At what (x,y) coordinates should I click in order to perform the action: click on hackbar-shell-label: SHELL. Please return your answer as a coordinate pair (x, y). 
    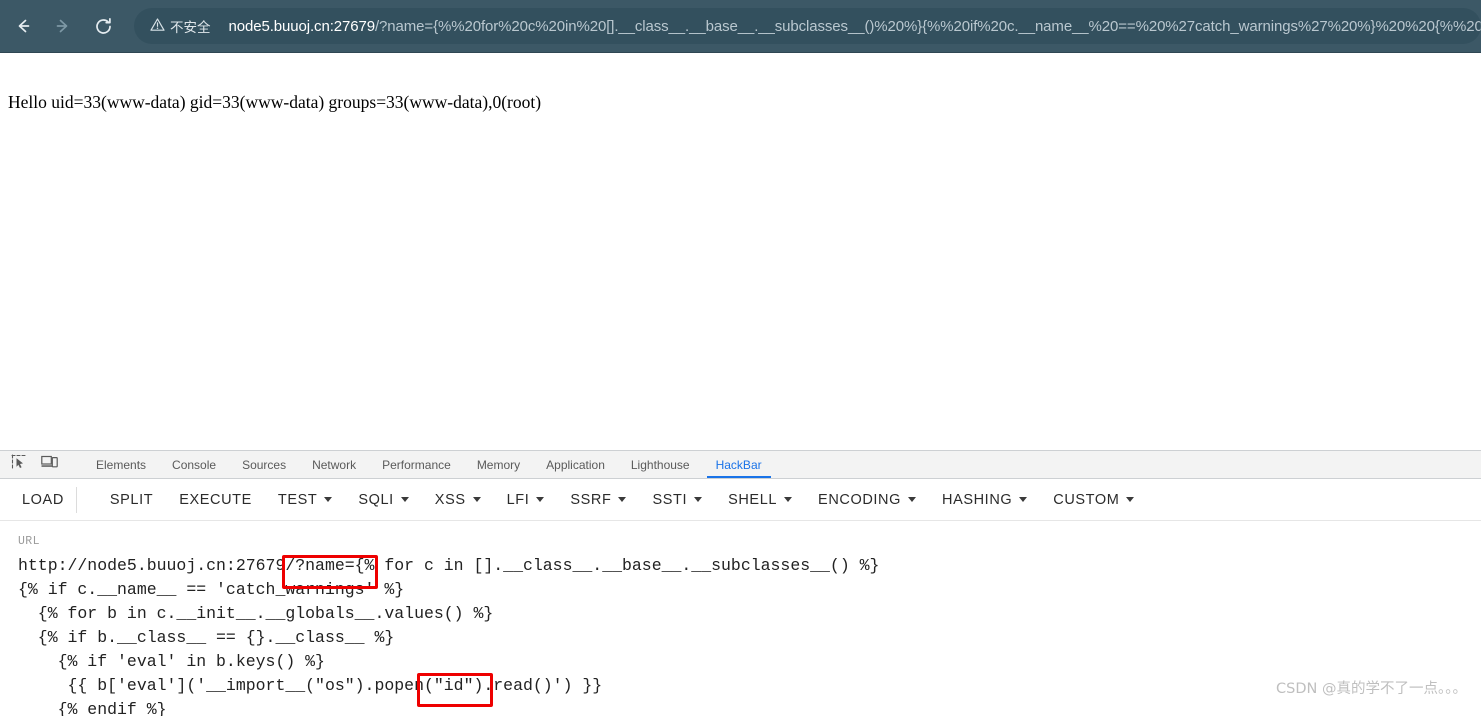
    Looking at the image, I should click on (753, 499).